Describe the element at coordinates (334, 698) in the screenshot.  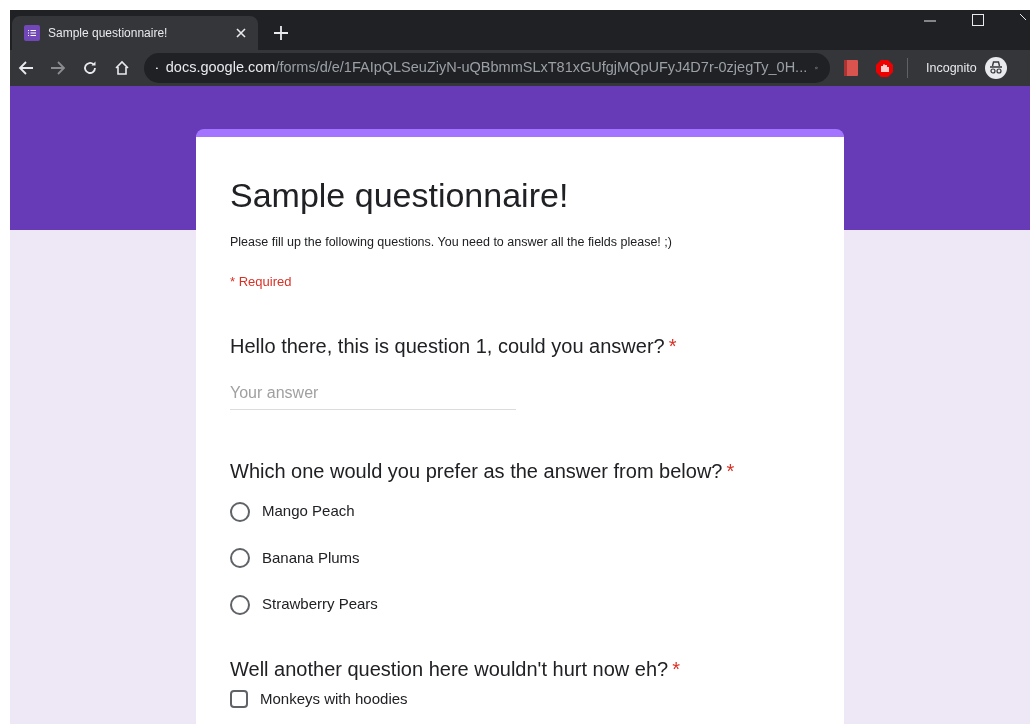
I see `option-label: Monkeys with hoodies` at that location.